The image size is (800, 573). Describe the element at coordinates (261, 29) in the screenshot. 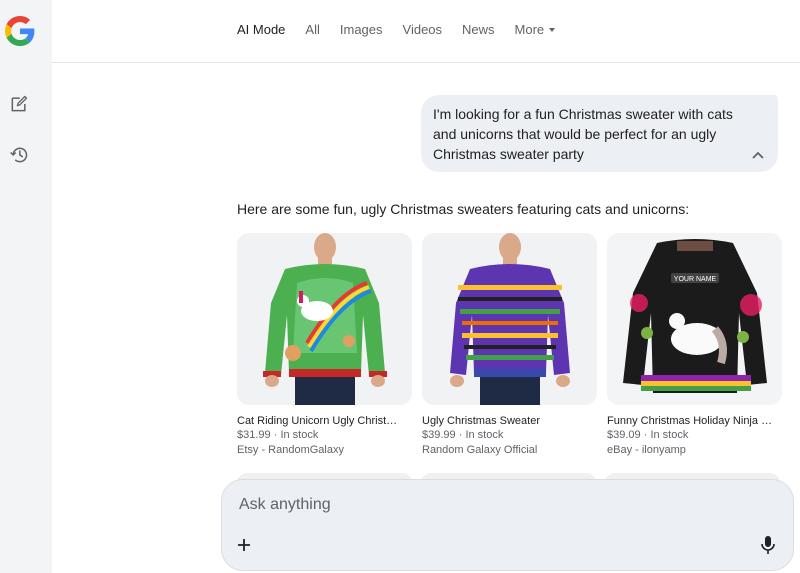

I see `tab-ai-mode: AI Mode` at that location.